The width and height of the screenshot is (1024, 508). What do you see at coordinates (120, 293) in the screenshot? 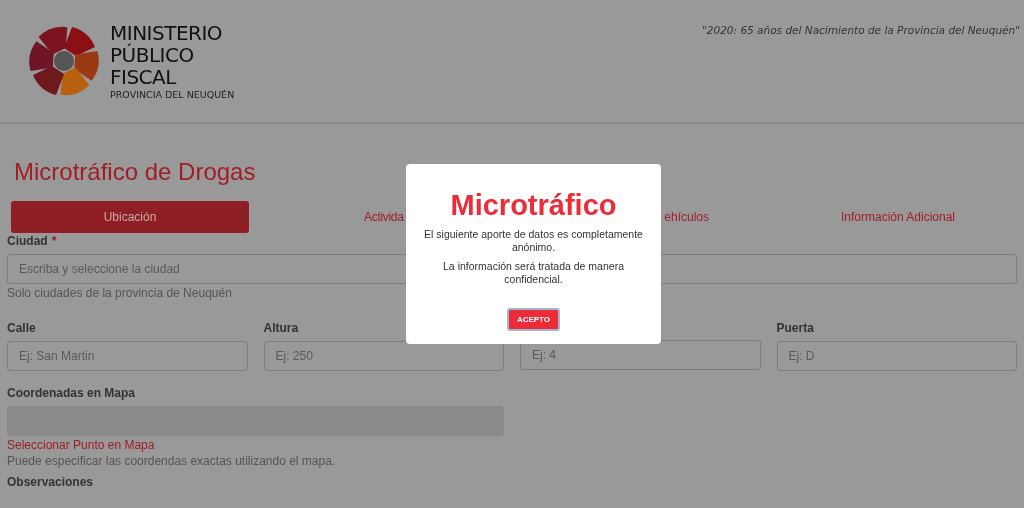
I see `help-text: Solo ciudades de la provincia de Neuquén` at bounding box center [120, 293].